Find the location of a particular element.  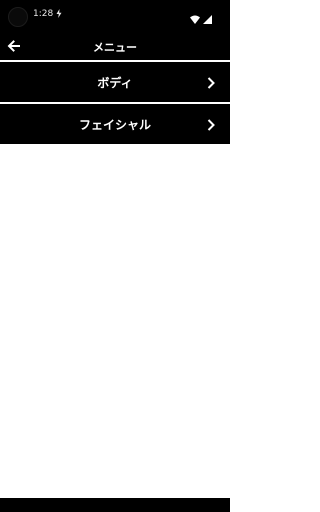

page-title: メニュー is located at coordinates (115, 47).